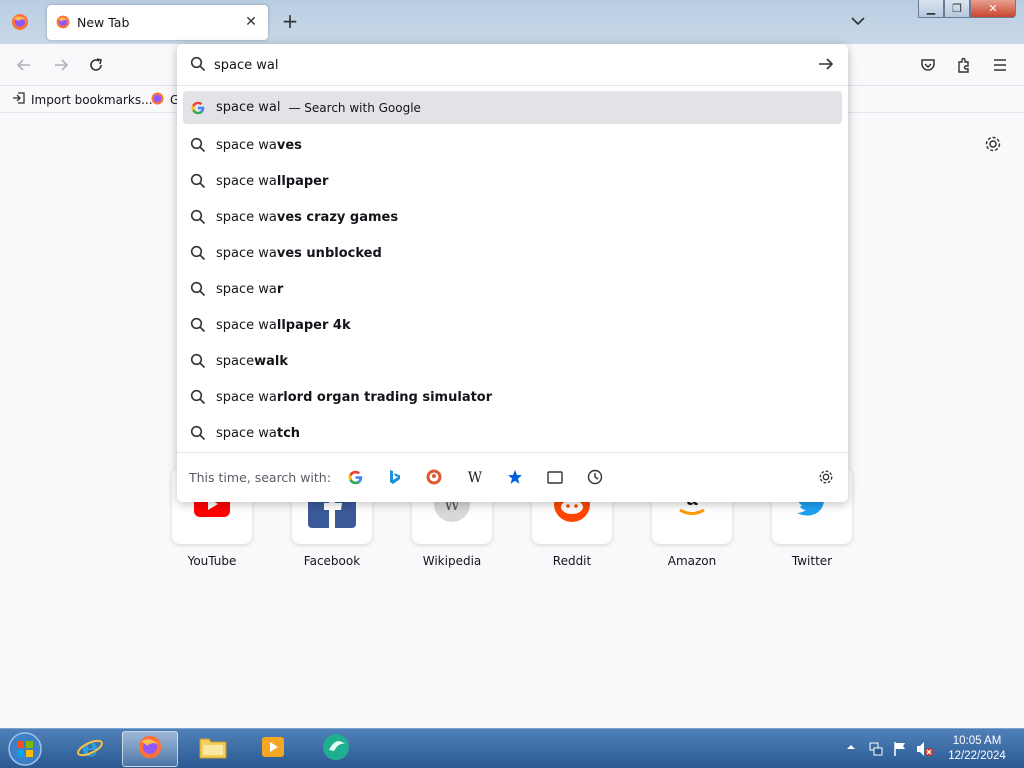  Describe the element at coordinates (251, 22) in the screenshot. I see `close-icon: ✕` at that location.